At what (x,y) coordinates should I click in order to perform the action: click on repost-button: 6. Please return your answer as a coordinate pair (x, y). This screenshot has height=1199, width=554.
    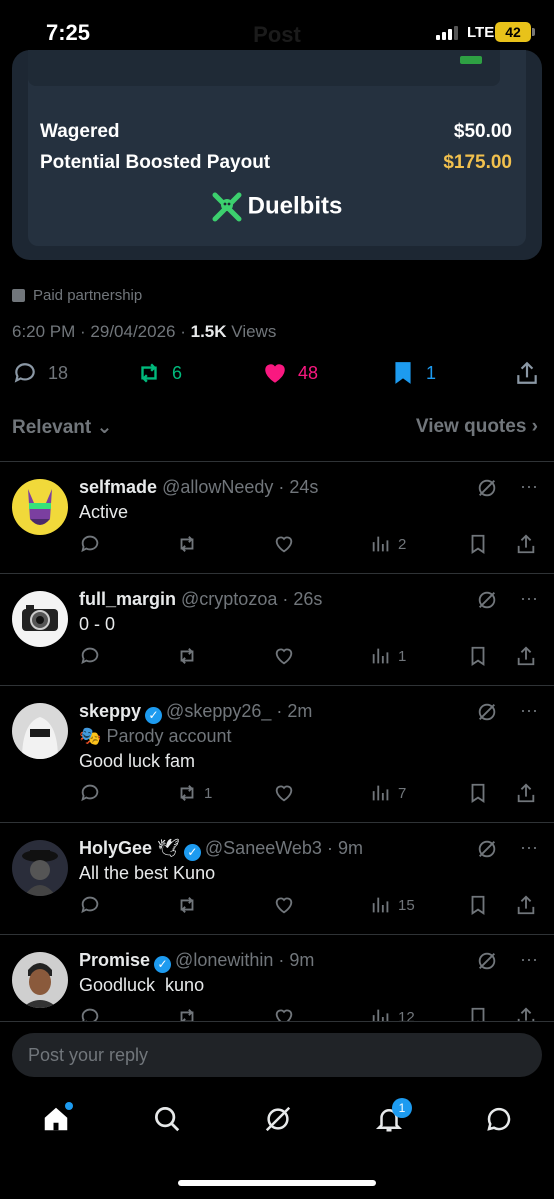
    Looking at the image, I should click on (159, 373).